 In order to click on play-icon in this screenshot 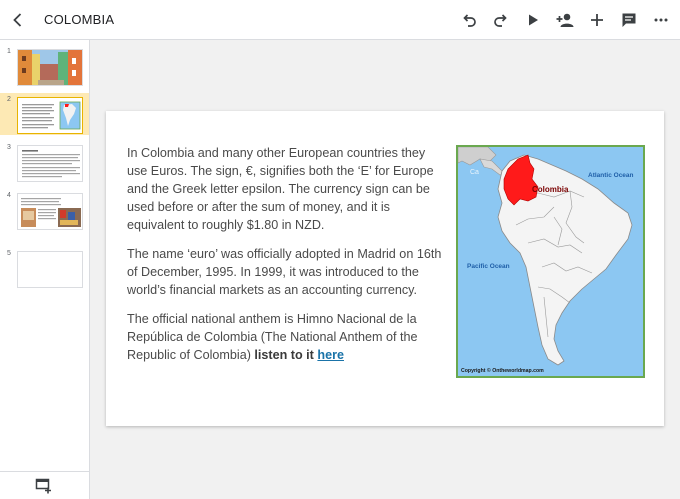, I will do `click(533, 20)`.